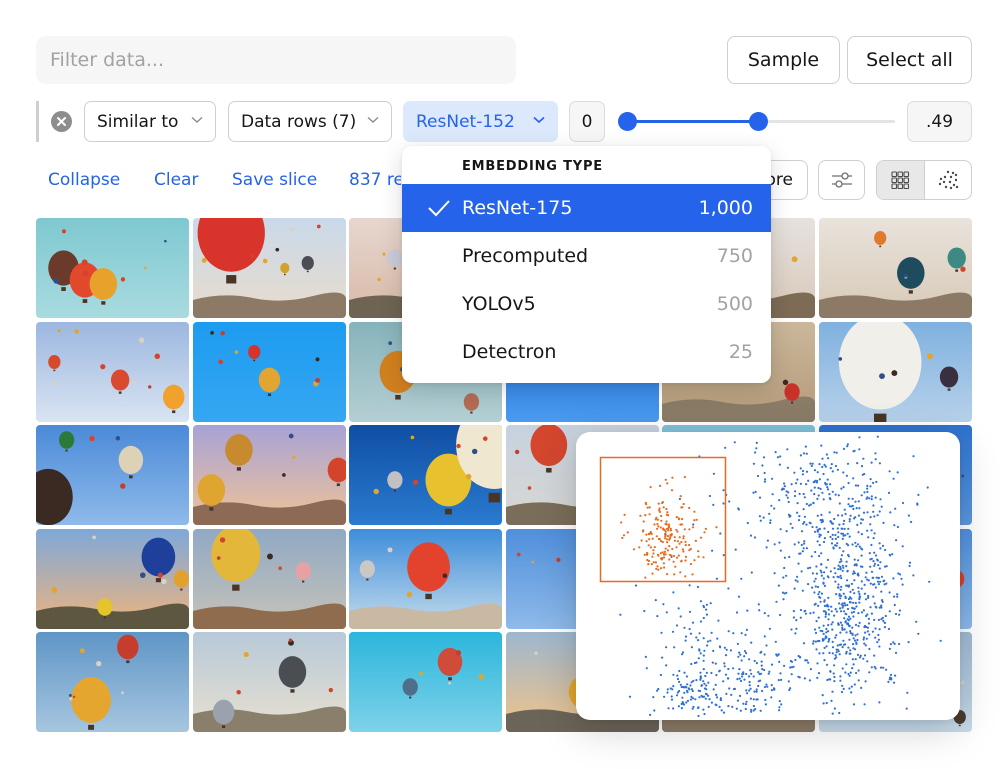 The image size is (1008, 769). What do you see at coordinates (587, 121) in the screenshot?
I see `range-min-input: 0` at bounding box center [587, 121].